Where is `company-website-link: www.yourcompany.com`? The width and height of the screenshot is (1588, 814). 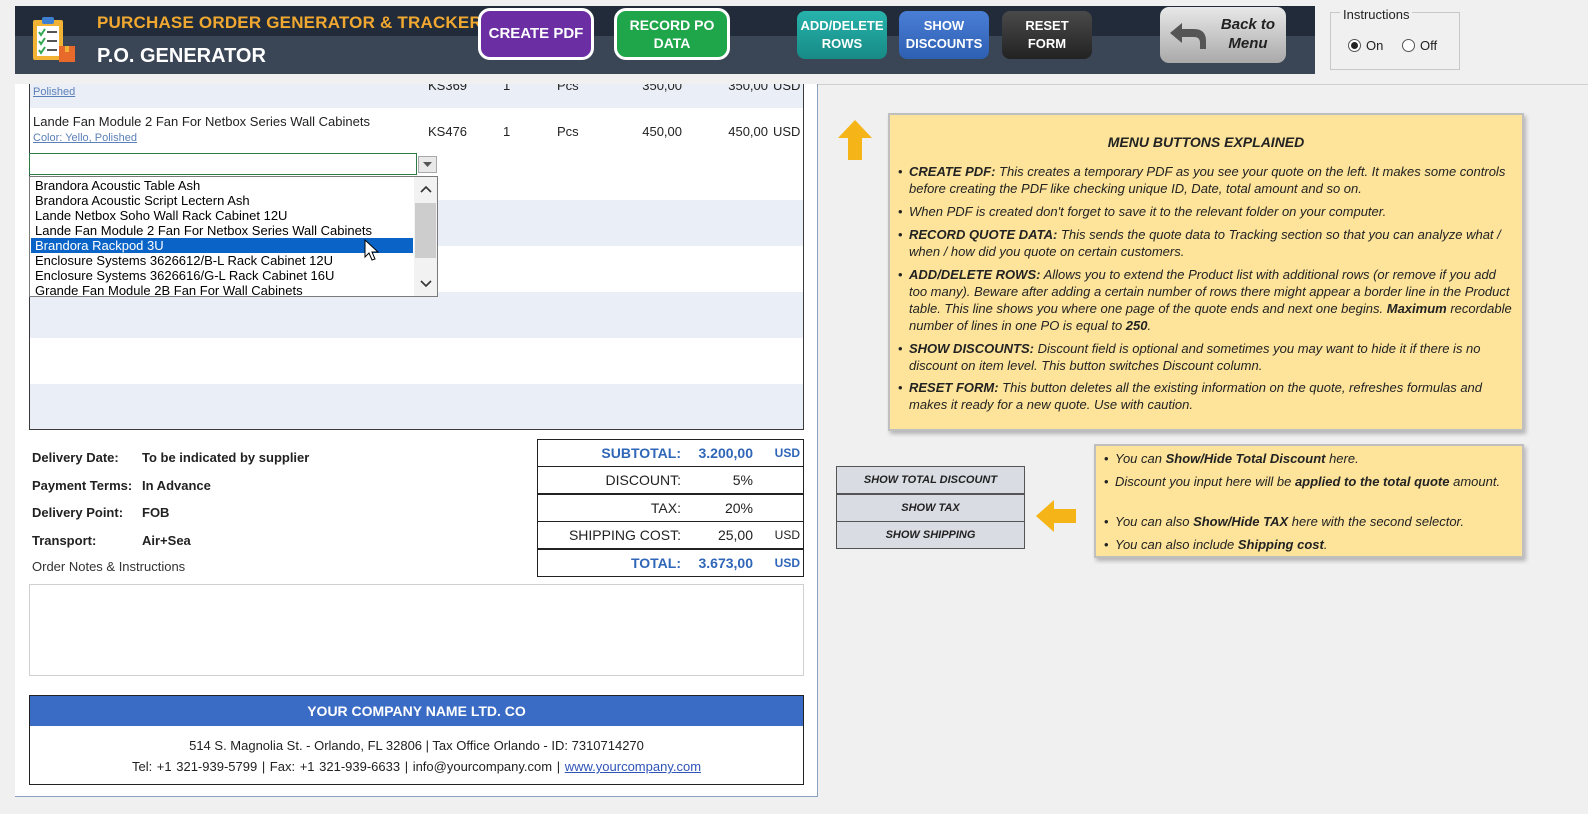 company-website-link: www.yourcompany.com is located at coordinates (633, 766).